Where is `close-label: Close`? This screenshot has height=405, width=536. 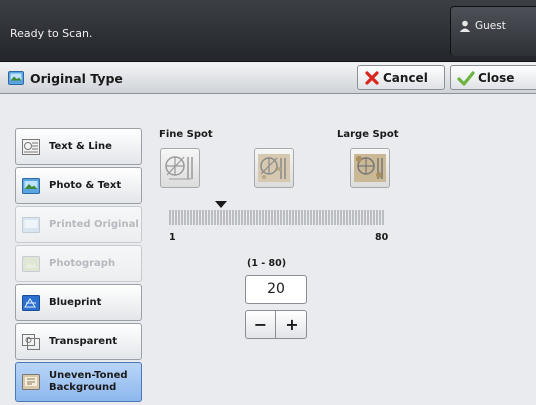 close-label: Close is located at coordinates (496, 77).